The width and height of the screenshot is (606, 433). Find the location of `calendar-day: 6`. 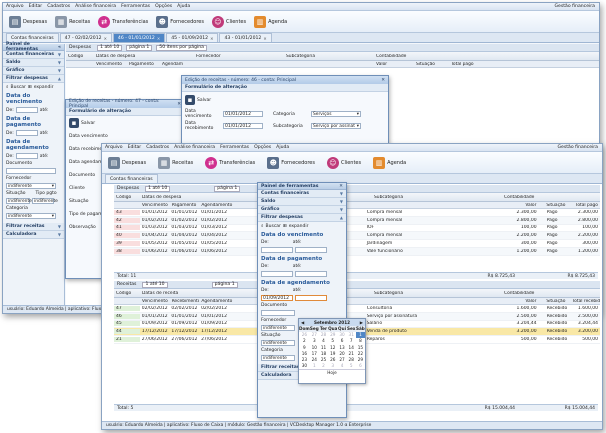

calendar-day: 6 is located at coordinates (360, 366).